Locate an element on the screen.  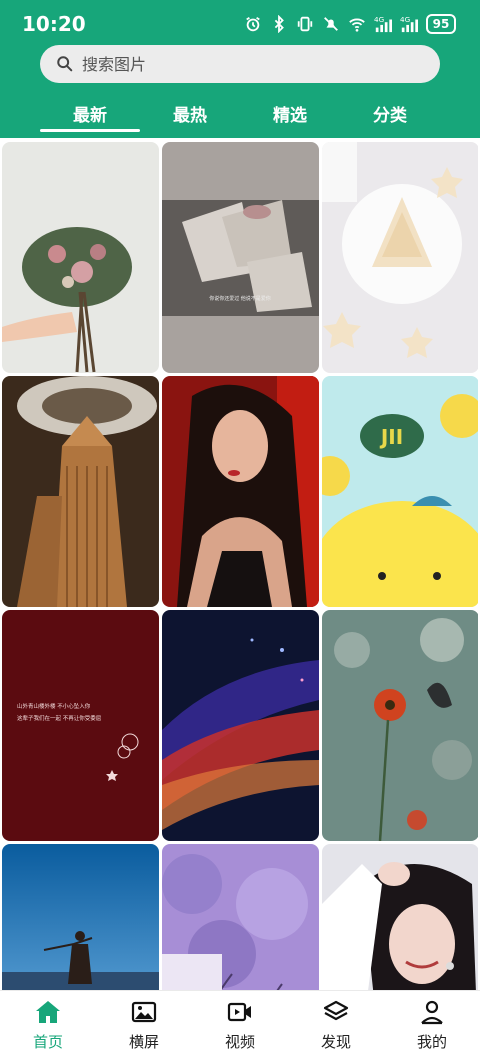
vibrate-icon is located at coordinates (305, 24).